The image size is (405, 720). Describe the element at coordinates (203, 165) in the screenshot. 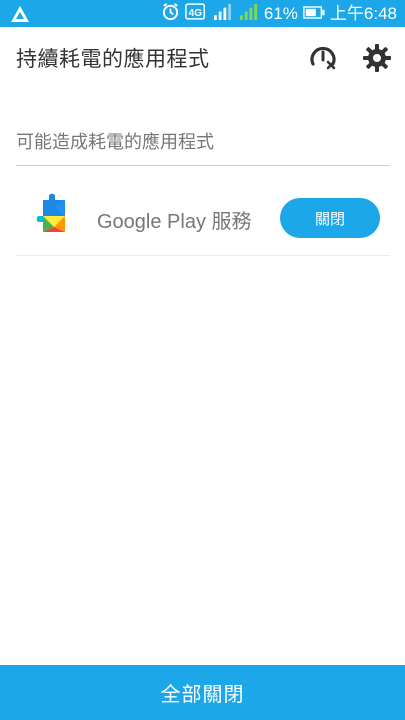

I see `section-divider` at that location.